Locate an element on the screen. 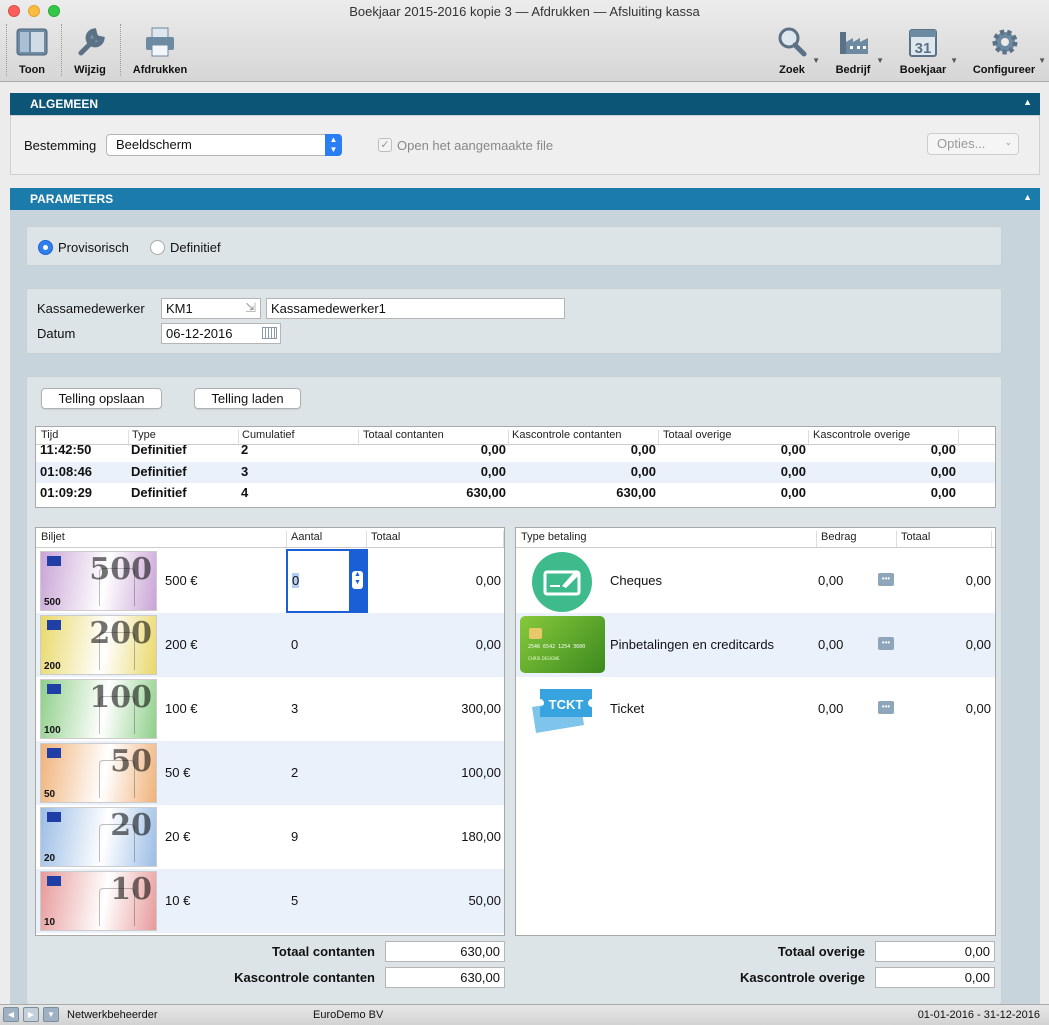 Image resolution: width=1049 pixels, height=1025 pixels. datum-label: Datum is located at coordinates (56, 333).